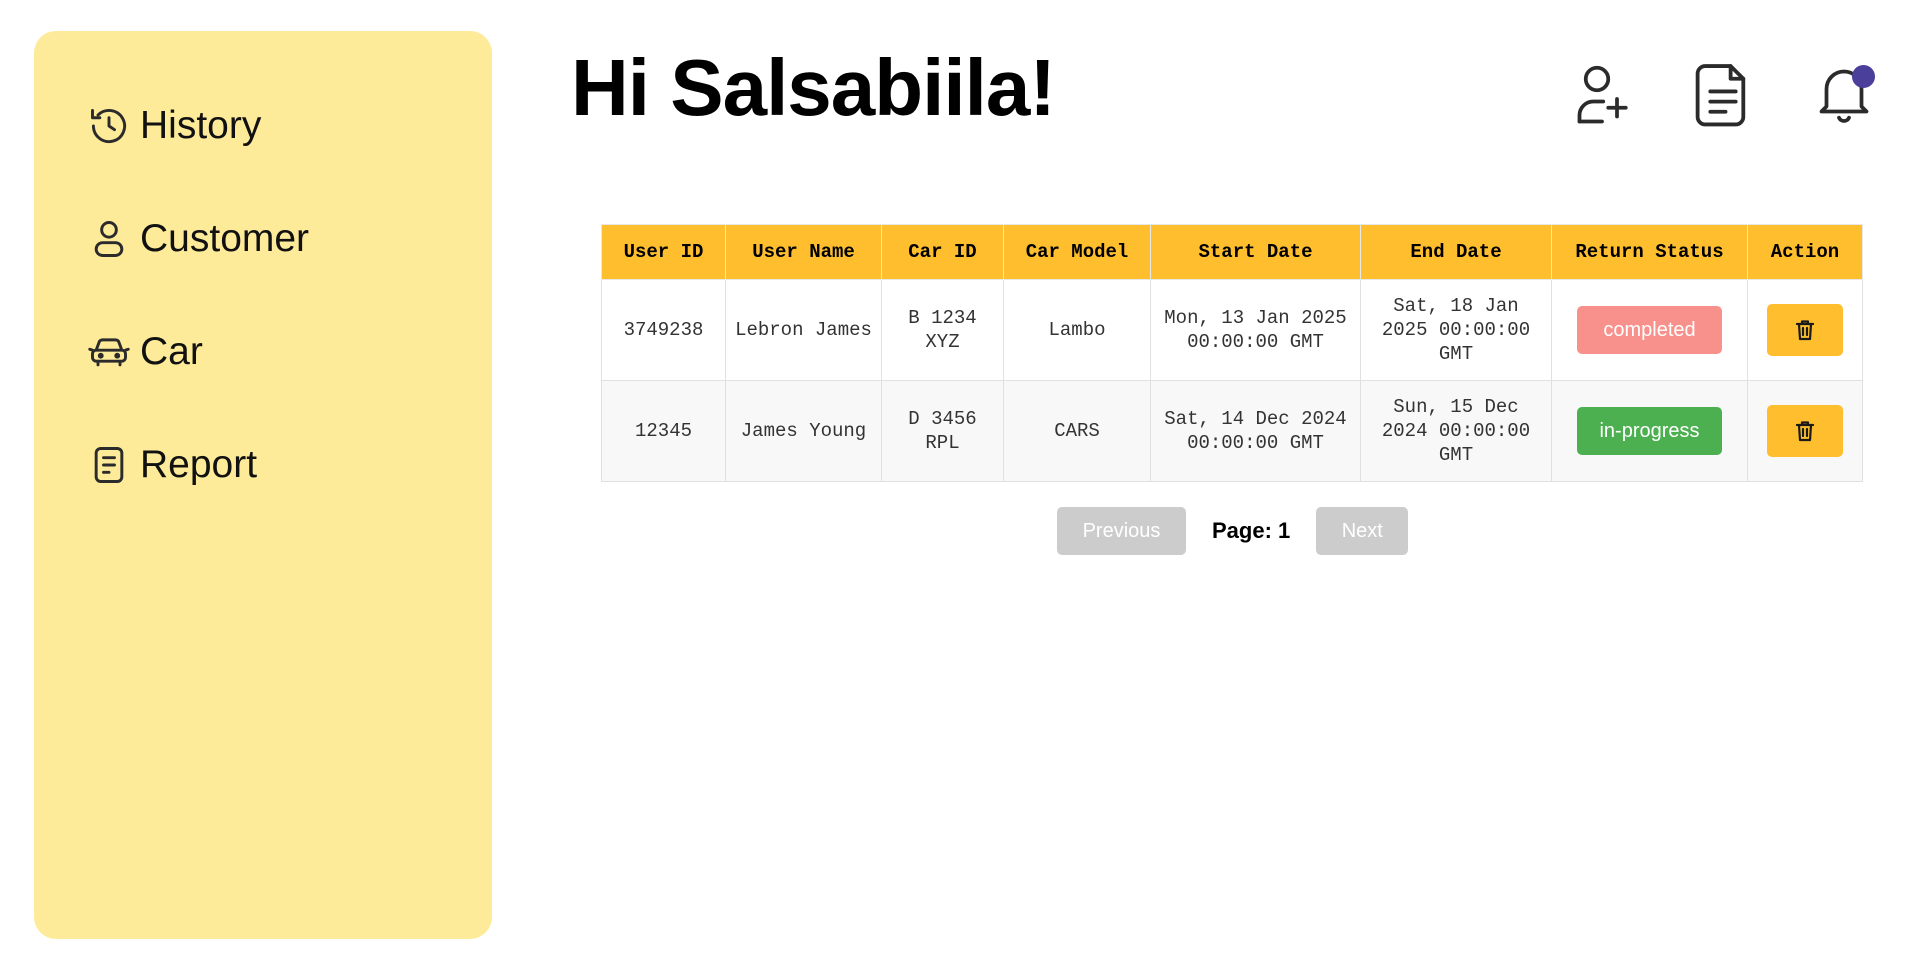 The height and width of the screenshot is (953, 1920). What do you see at coordinates (1863, 76) in the screenshot?
I see `notification-dot` at bounding box center [1863, 76].